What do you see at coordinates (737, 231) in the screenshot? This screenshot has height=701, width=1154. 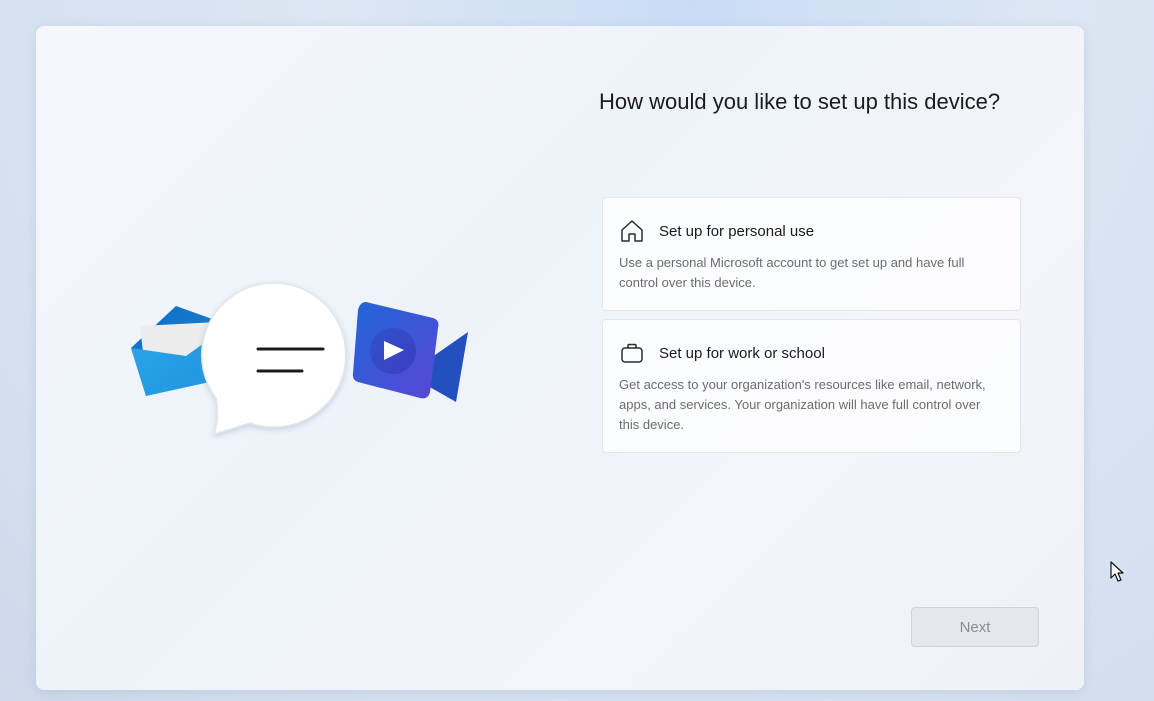 I see `option-title: Set up for personal use` at bounding box center [737, 231].